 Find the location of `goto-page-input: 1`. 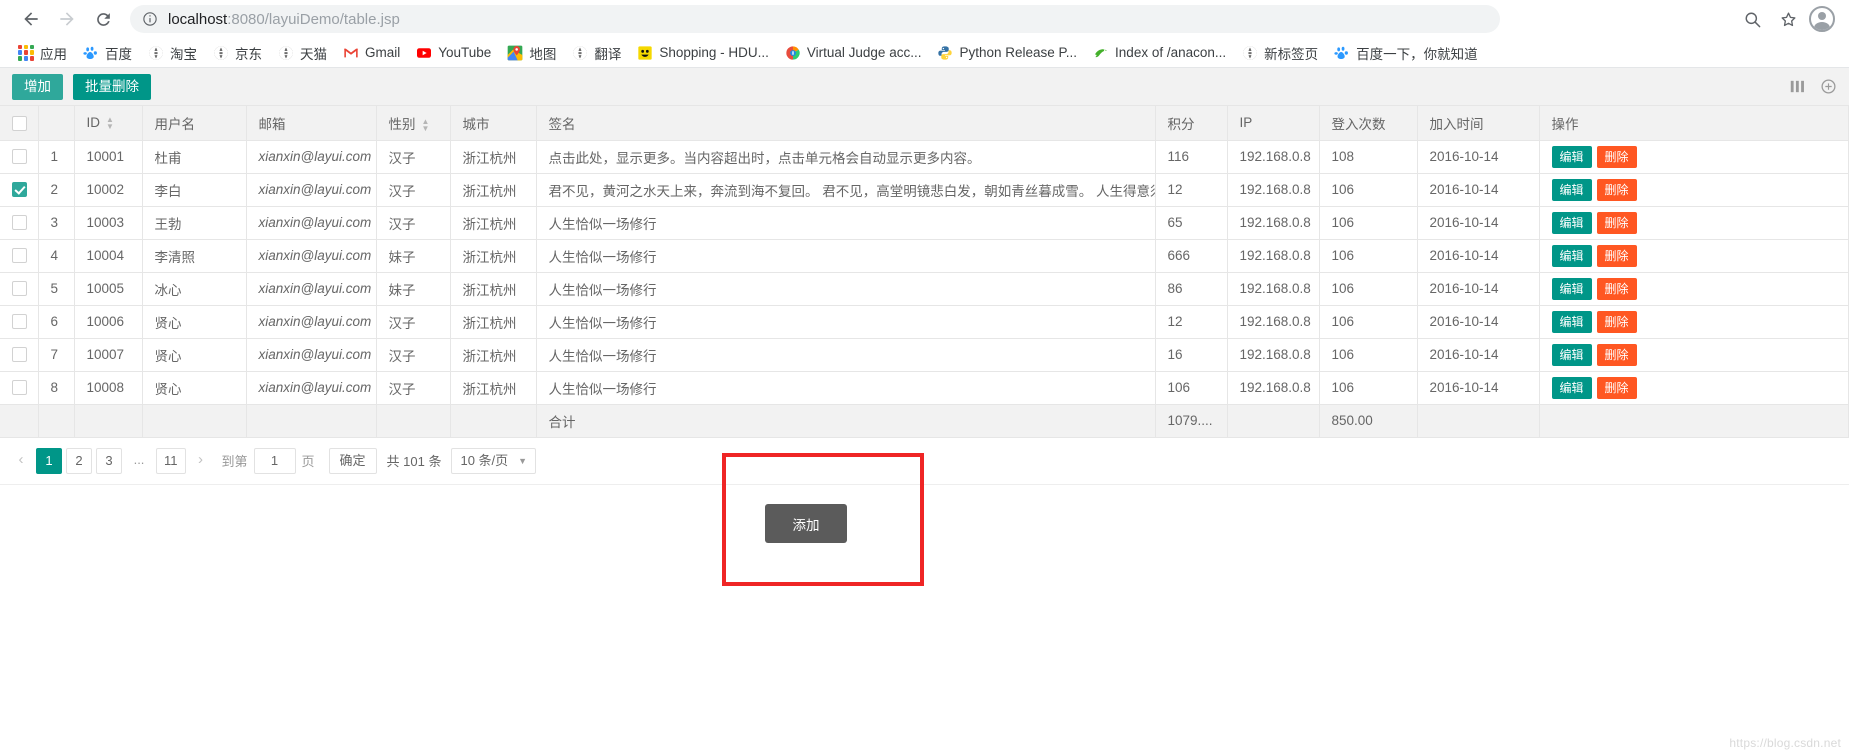

goto-page-input: 1 is located at coordinates (274, 460).